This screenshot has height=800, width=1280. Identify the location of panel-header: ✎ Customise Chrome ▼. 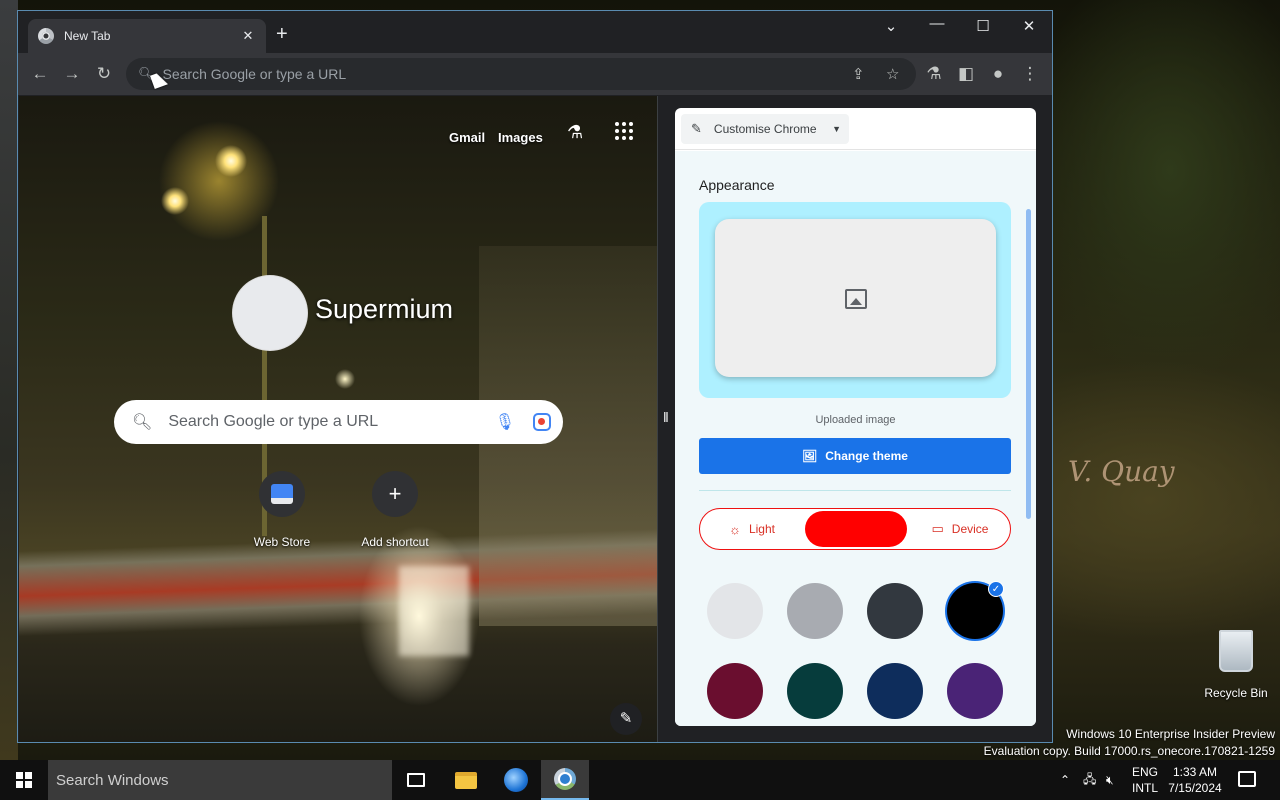
(855, 129).